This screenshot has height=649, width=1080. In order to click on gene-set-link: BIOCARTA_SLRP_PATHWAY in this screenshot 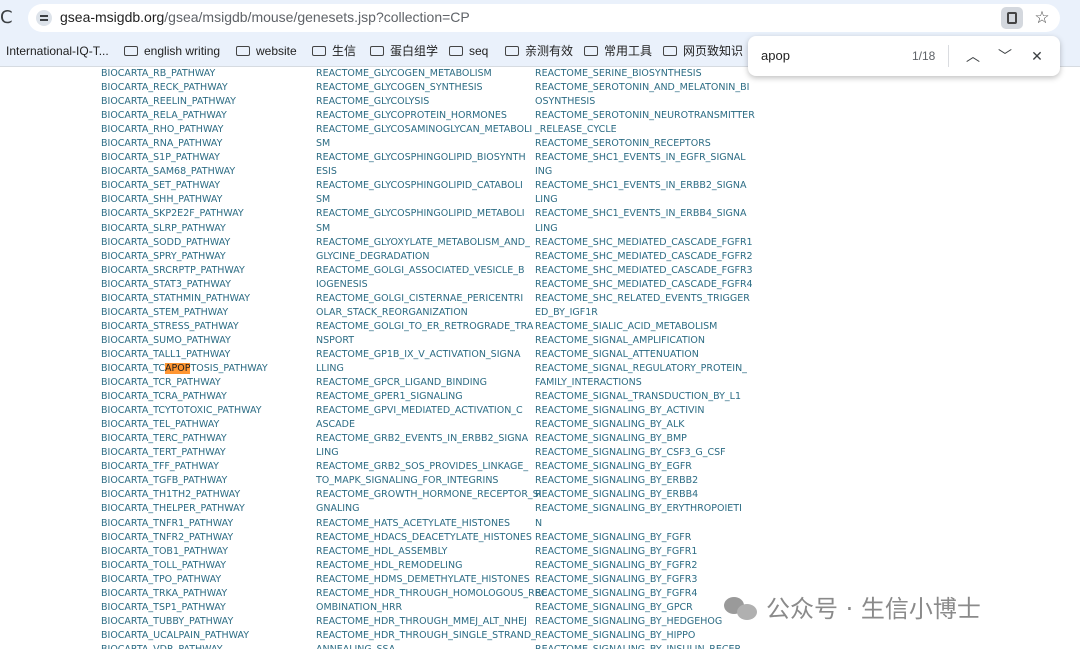, I will do `click(184, 229)`.